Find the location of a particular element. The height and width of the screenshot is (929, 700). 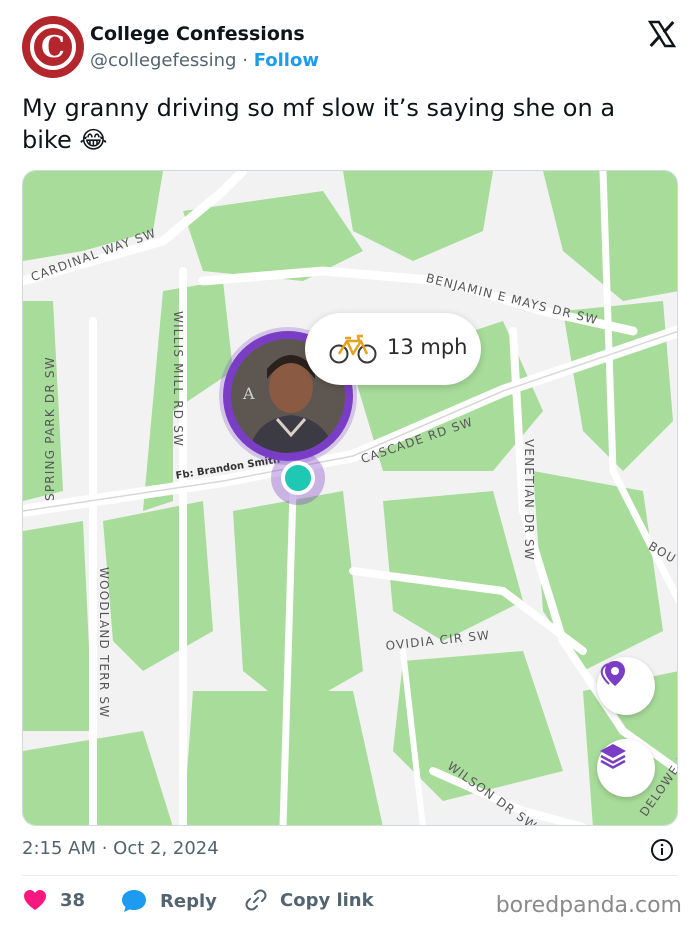

like-button: 38 is located at coordinates (53, 900).